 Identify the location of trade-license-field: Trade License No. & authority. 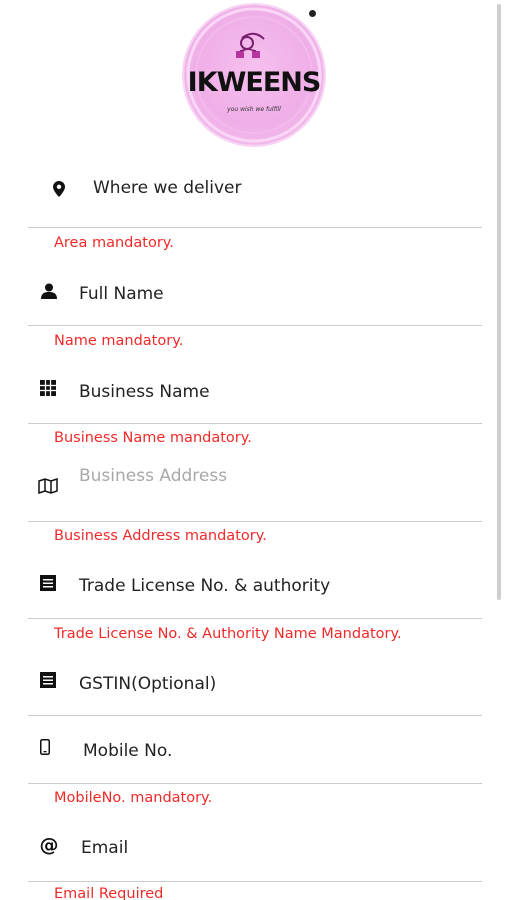
(255, 586).